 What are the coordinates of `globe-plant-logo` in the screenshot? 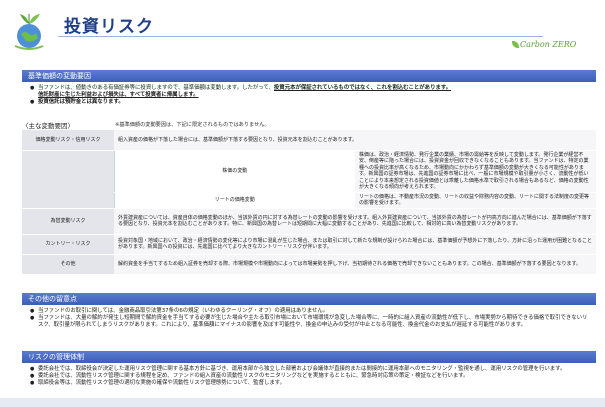 It's located at (29, 32).